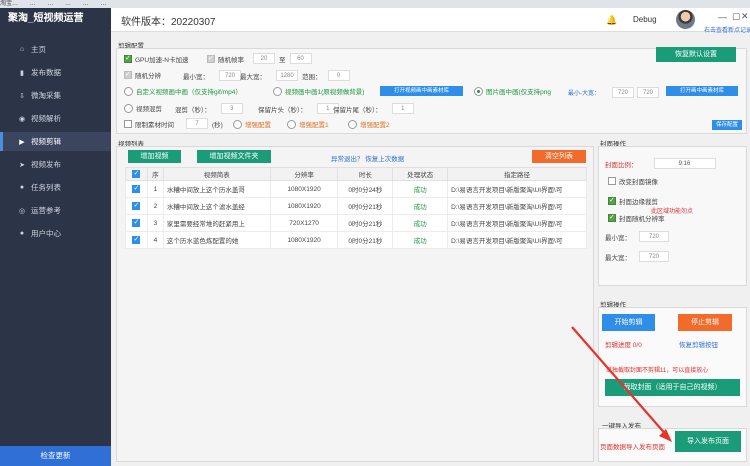 Image resolution: width=750 pixels, height=466 pixels. Describe the element at coordinates (645, 19) in the screenshot. I see `user-name: Debug` at that location.